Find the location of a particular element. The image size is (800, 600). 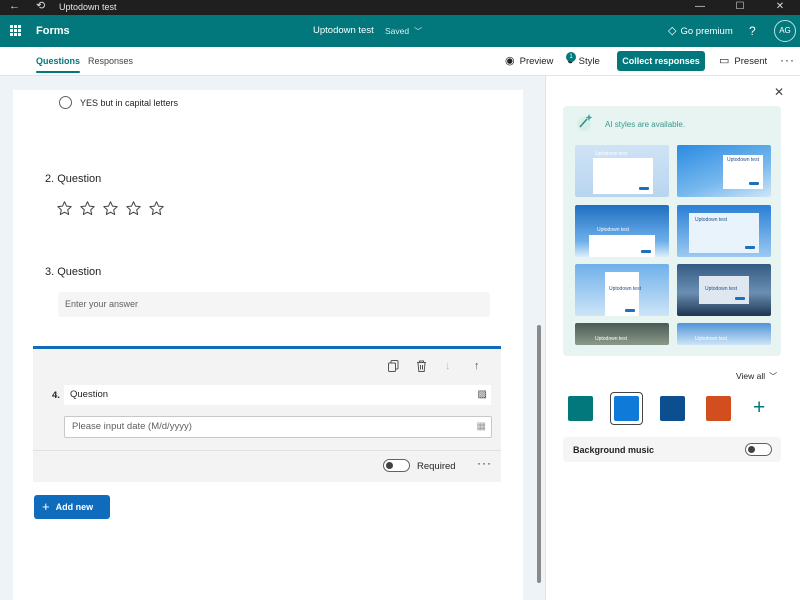

style-label: Style is located at coordinates (589, 61).